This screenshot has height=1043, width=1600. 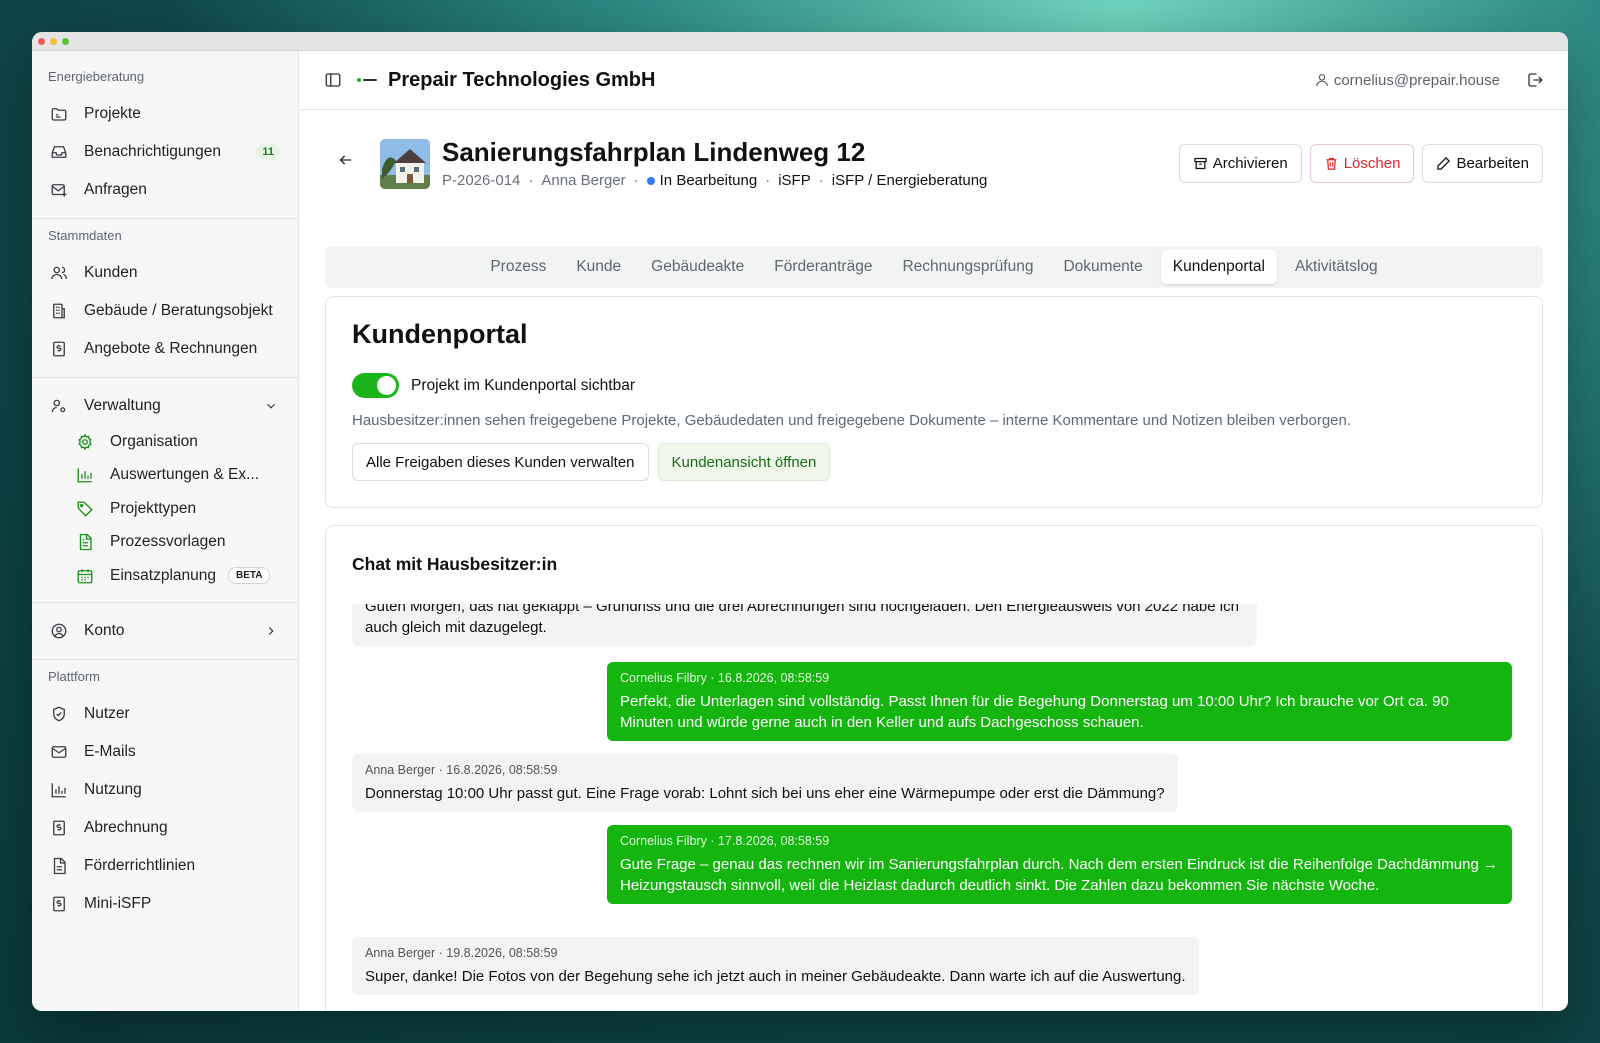 What do you see at coordinates (1336, 267) in the screenshot?
I see `tab-aktivitaetslog: Aktivitätslog` at bounding box center [1336, 267].